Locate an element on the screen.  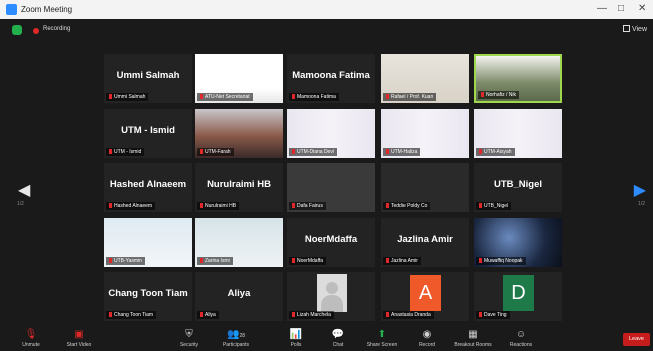
participant-tile: Nurulraimi HB Nurulraimi HB is located at coordinates (239, 187).